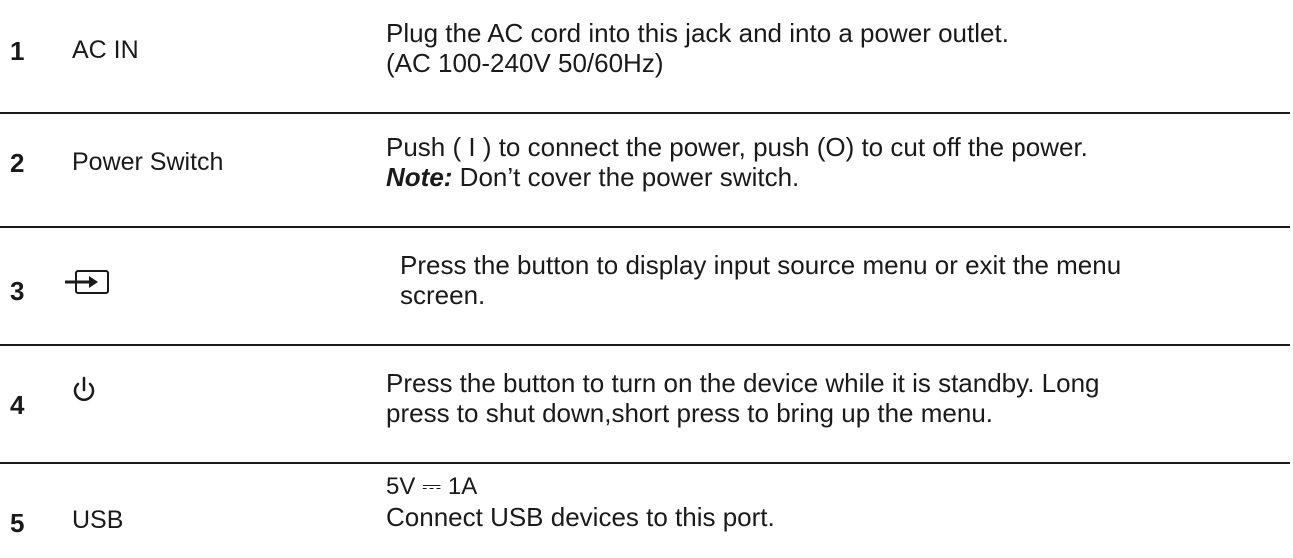 The height and width of the screenshot is (558, 1293). What do you see at coordinates (105, 50) in the screenshot?
I see `row-name: AC IN` at bounding box center [105, 50].